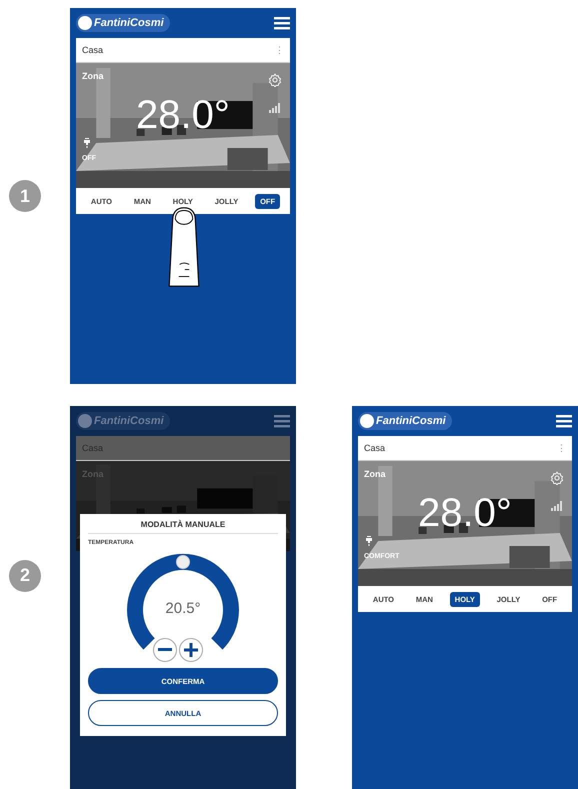 The height and width of the screenshot is (789, 578). Describe the element at coordinates (183, 527) in the screenshot. I see `dialog-title: MODALITÀ MANUALE` at that location.